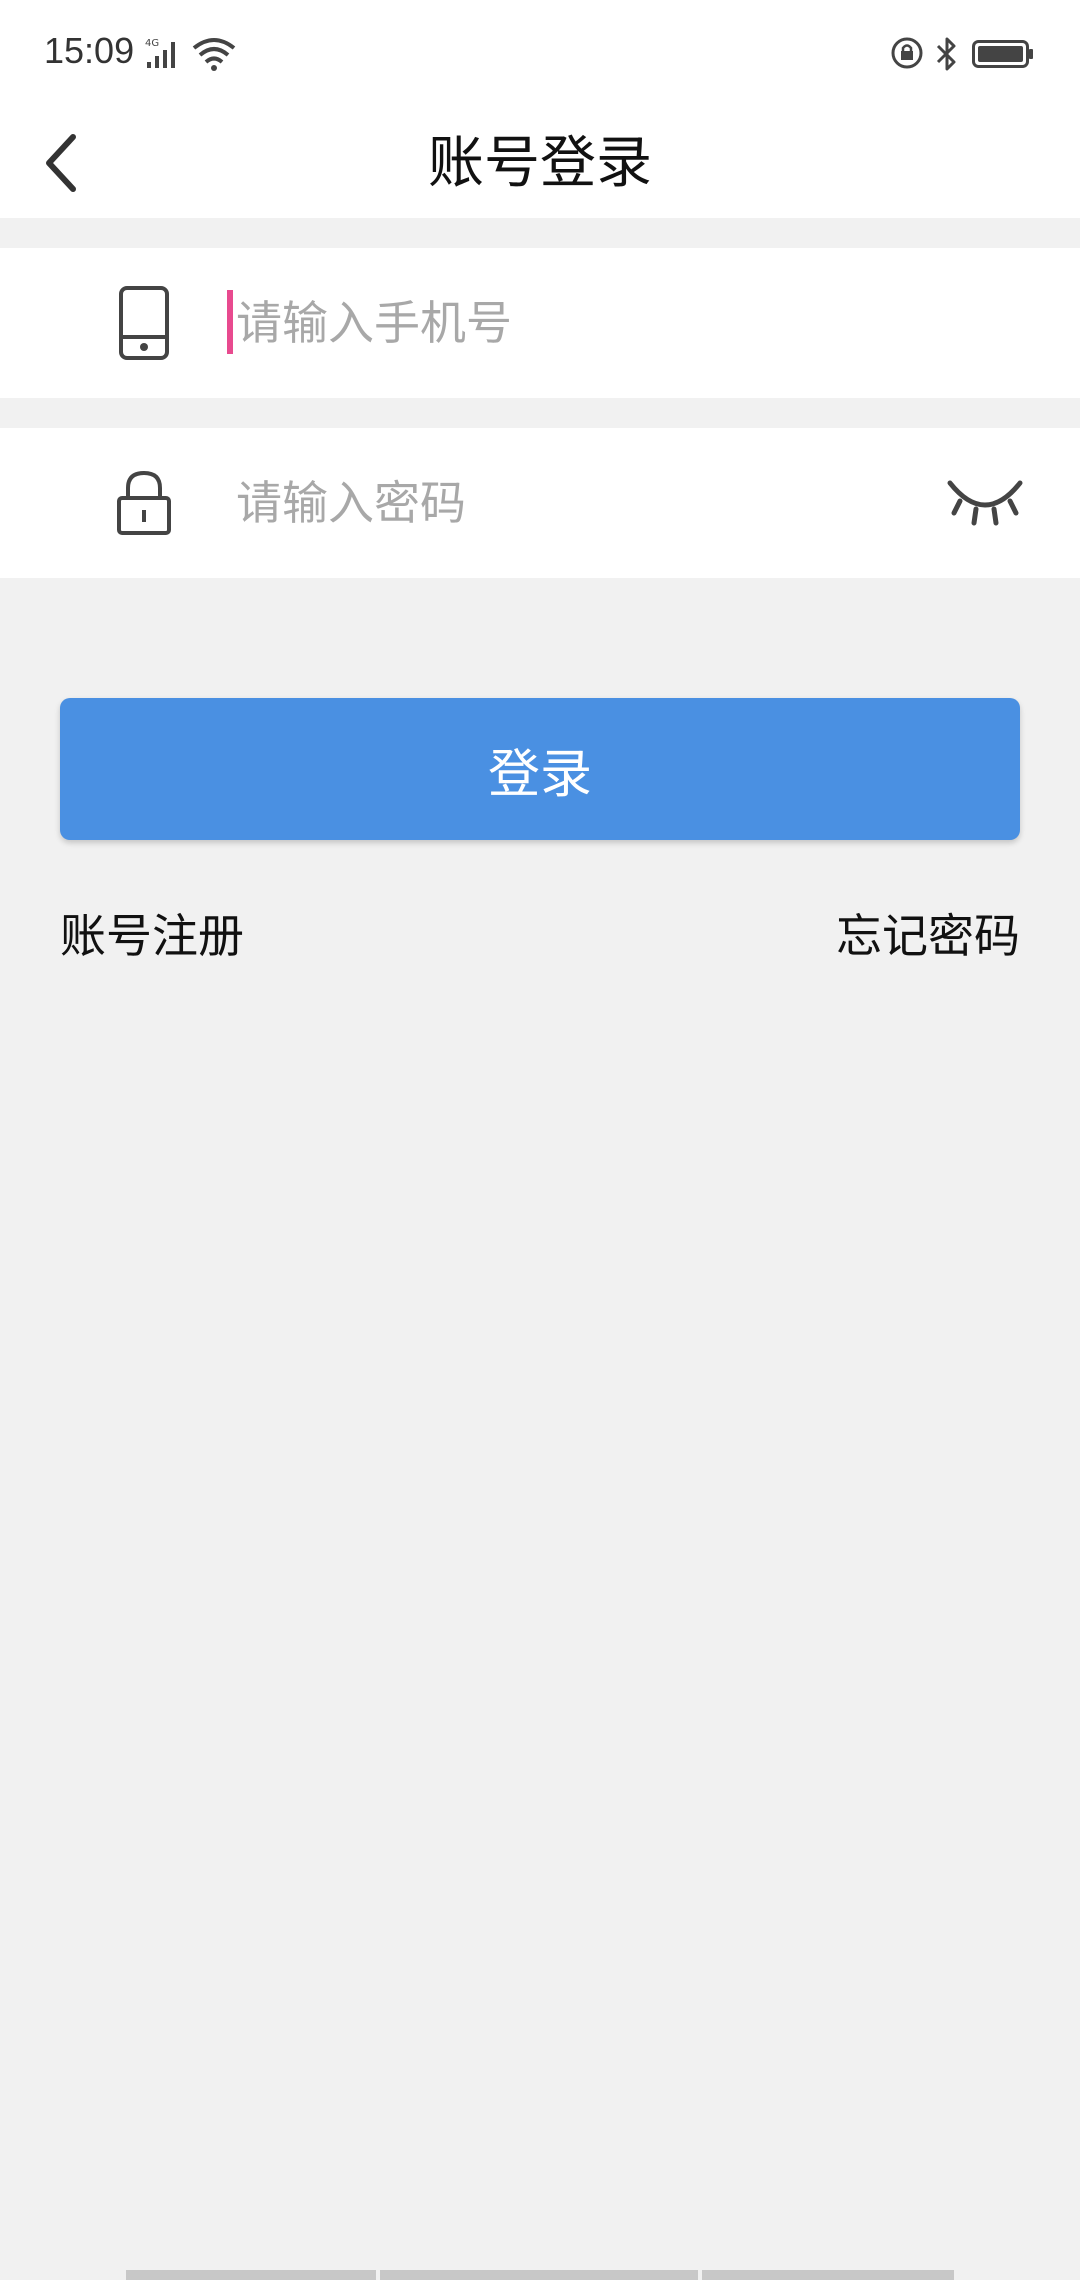  I want to click on app-header: 账号登录, so click(540, 164).